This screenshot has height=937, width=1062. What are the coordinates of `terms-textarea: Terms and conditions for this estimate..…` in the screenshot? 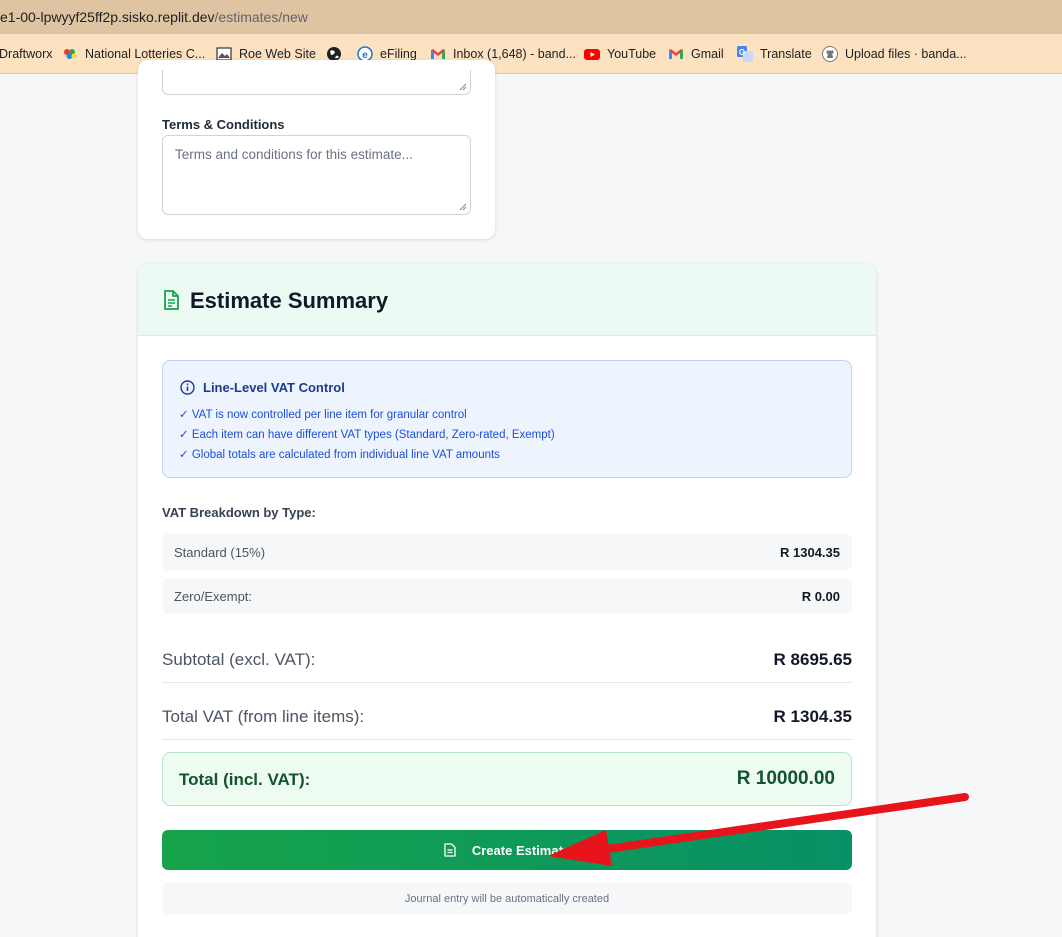 It's located at (316, 175).